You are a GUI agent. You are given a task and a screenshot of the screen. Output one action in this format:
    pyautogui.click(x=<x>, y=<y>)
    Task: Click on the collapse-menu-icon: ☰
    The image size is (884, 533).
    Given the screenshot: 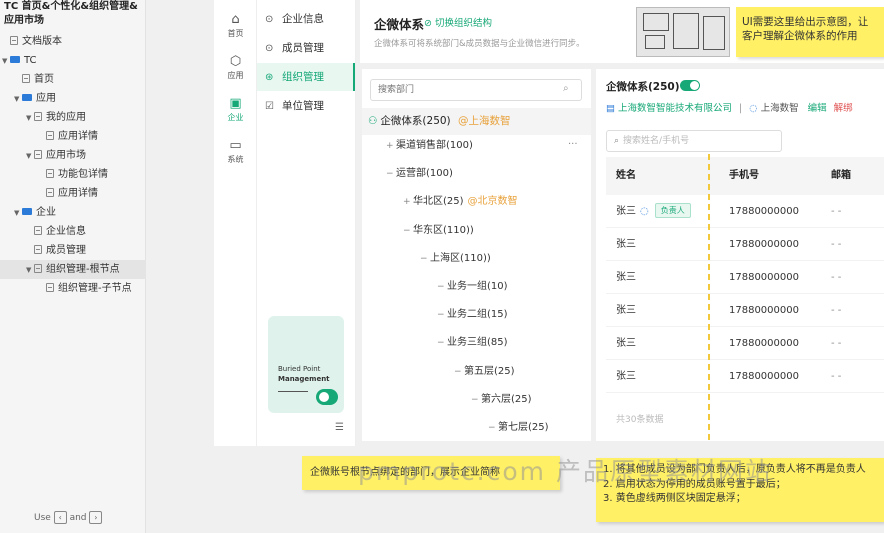 What is the action you would take?
    pyautogui.click(x=339, y=427)
    